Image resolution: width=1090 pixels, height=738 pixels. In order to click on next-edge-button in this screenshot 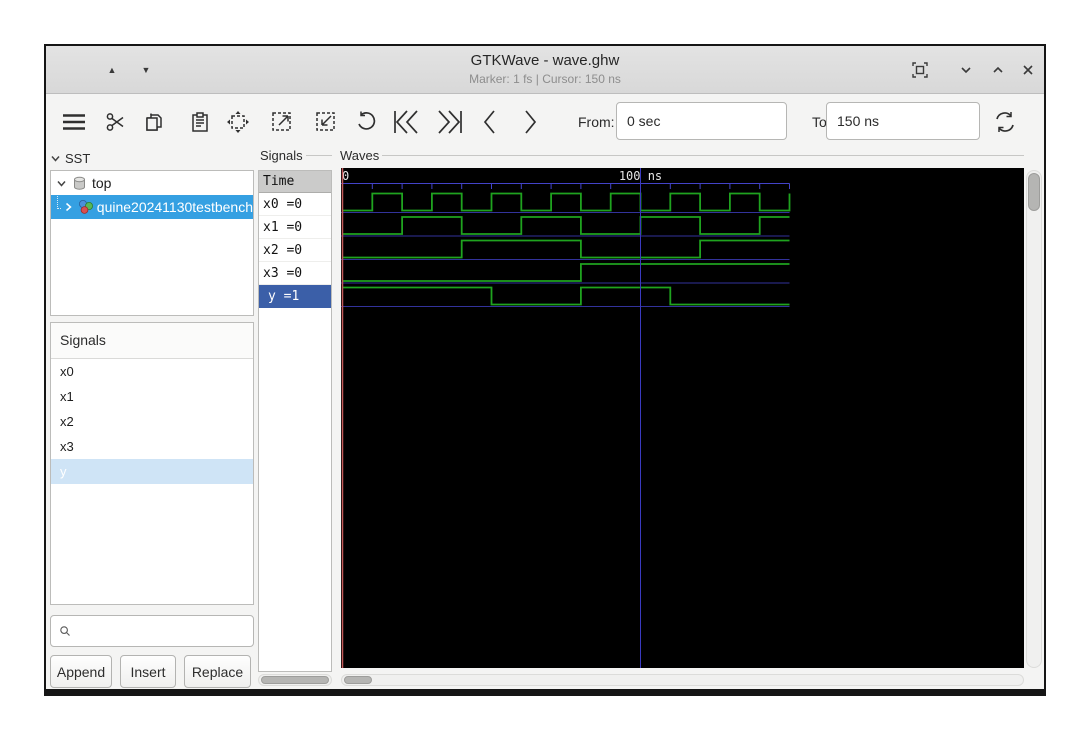, I will do `click(530, 122)`.